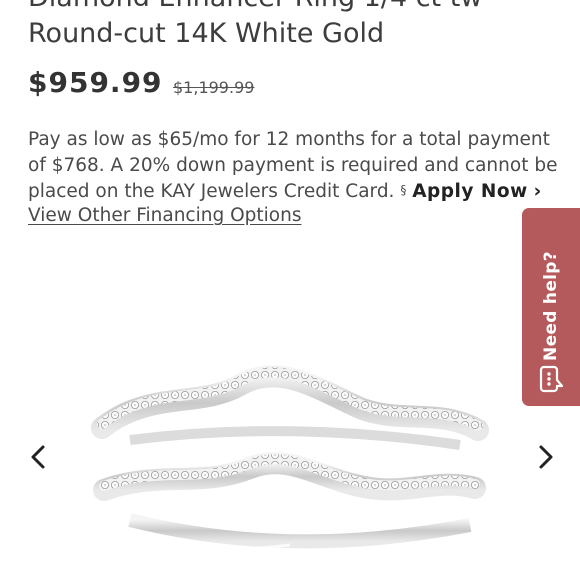 This screenshot has width=580, height=580. I want to click on original-price: $1,199.99, so click(214, 87).